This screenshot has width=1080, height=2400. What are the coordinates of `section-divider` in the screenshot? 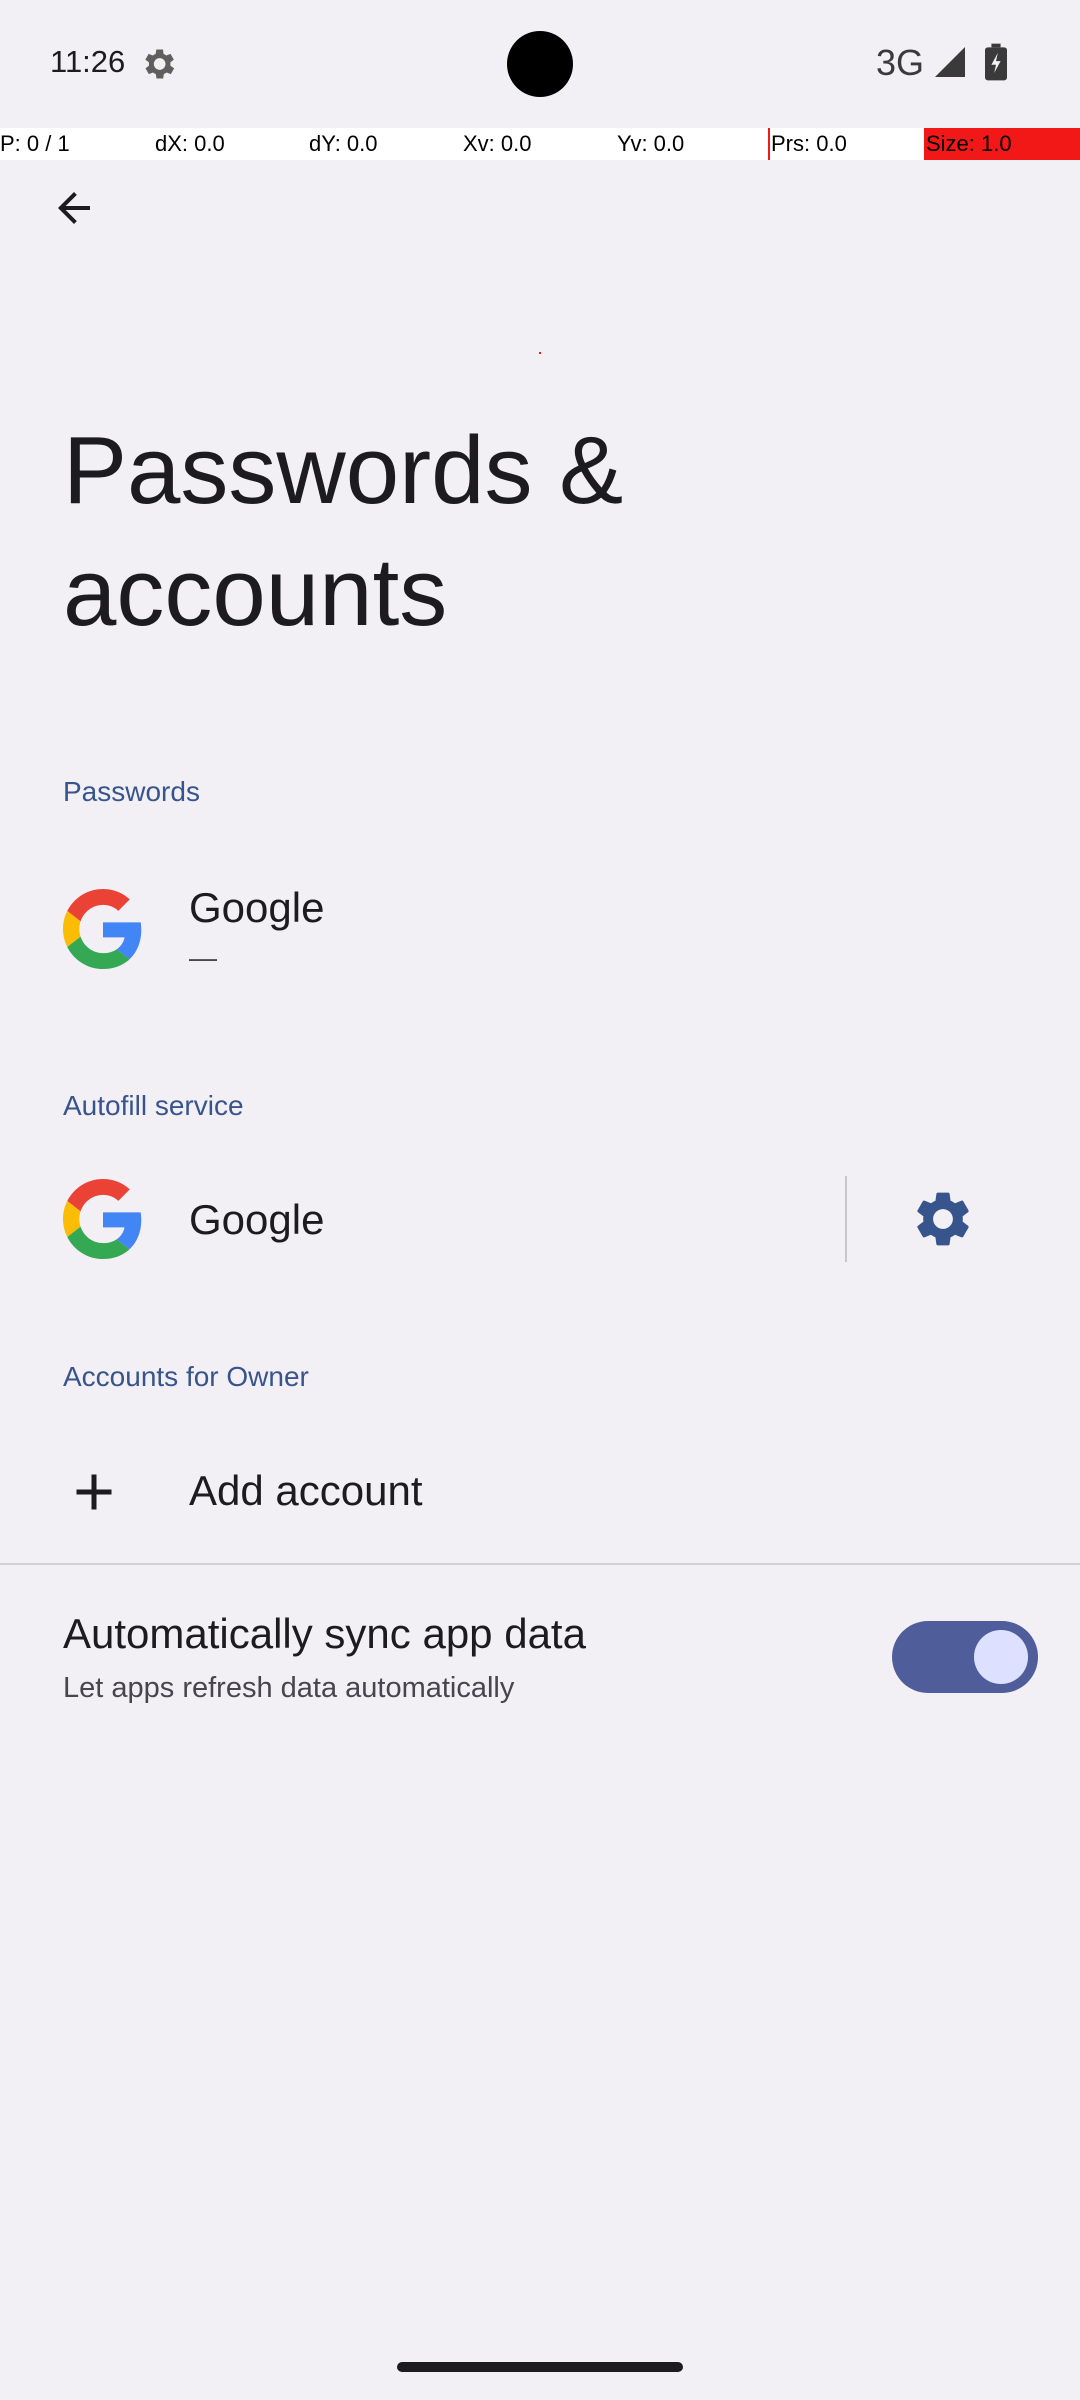 It's located at (540, 1564).